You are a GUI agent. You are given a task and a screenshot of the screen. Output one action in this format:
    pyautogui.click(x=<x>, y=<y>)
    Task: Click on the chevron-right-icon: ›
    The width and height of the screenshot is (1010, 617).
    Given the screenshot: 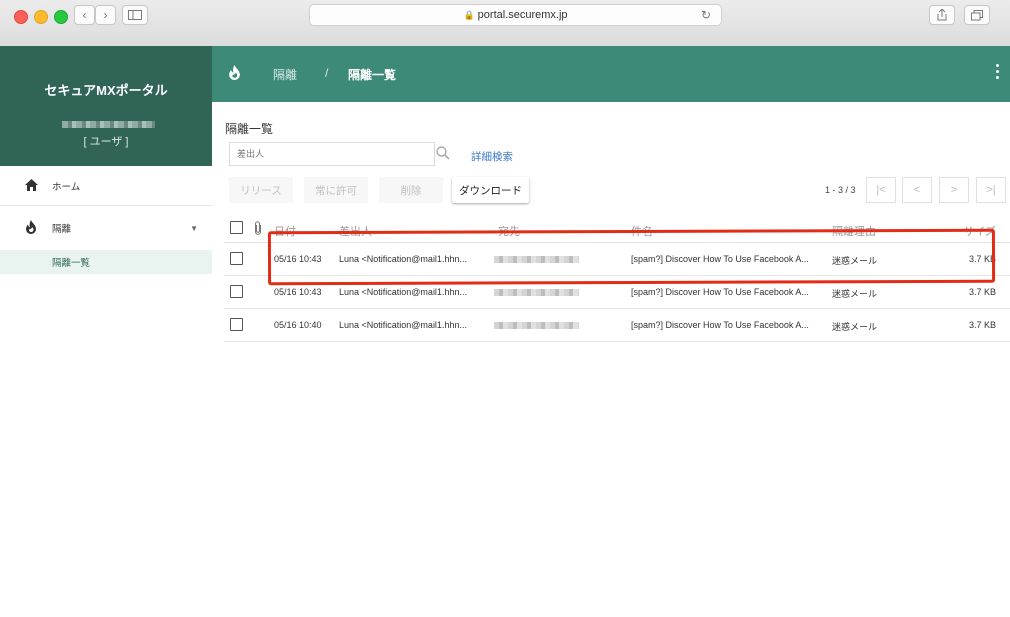 What is the action you would take?
    pyautogui.click(x=105, y=15)
    